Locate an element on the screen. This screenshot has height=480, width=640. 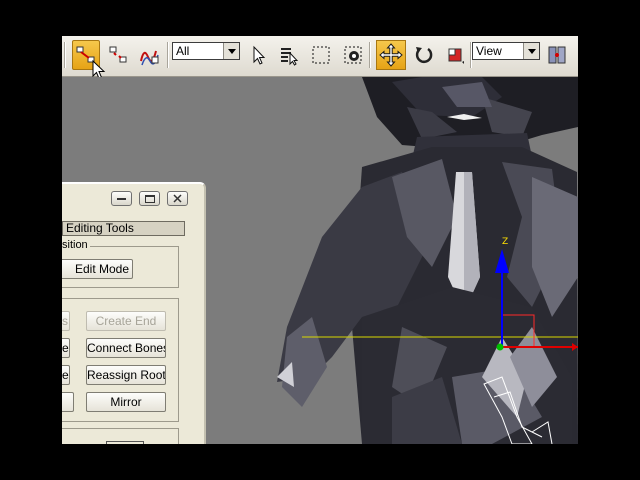
unlink-selection-button is located at coordinates (118, 55).